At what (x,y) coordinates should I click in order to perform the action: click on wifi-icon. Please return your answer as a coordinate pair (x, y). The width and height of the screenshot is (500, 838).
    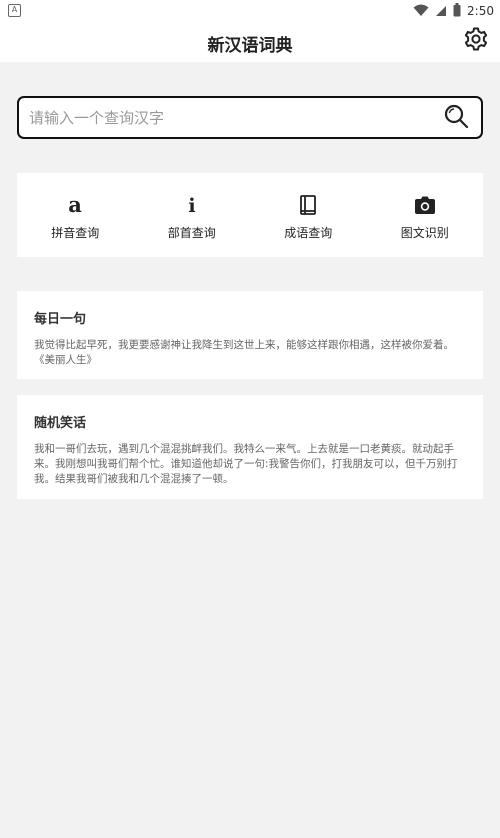
    Looking at the image, I should click on (421, 11).